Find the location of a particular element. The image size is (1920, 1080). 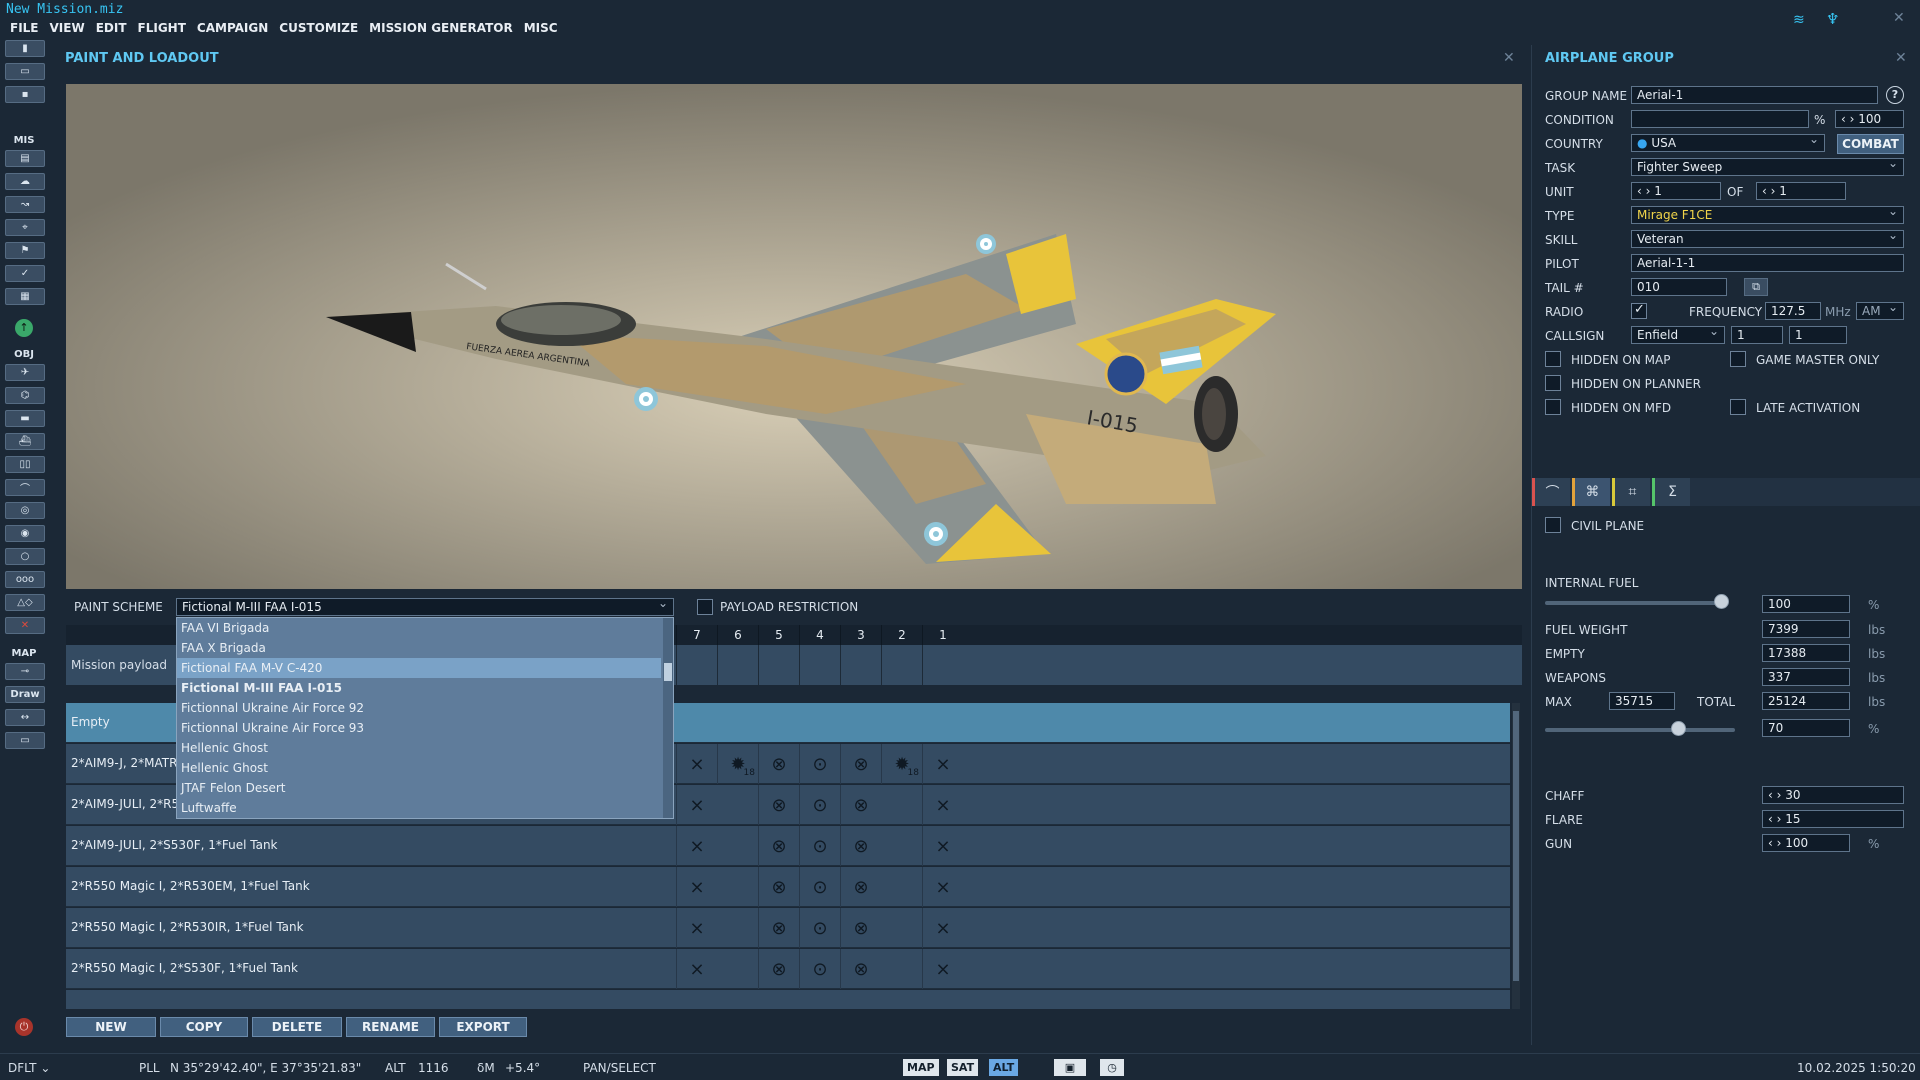

copy-button: COPY is located at coordinates (204, 1027).